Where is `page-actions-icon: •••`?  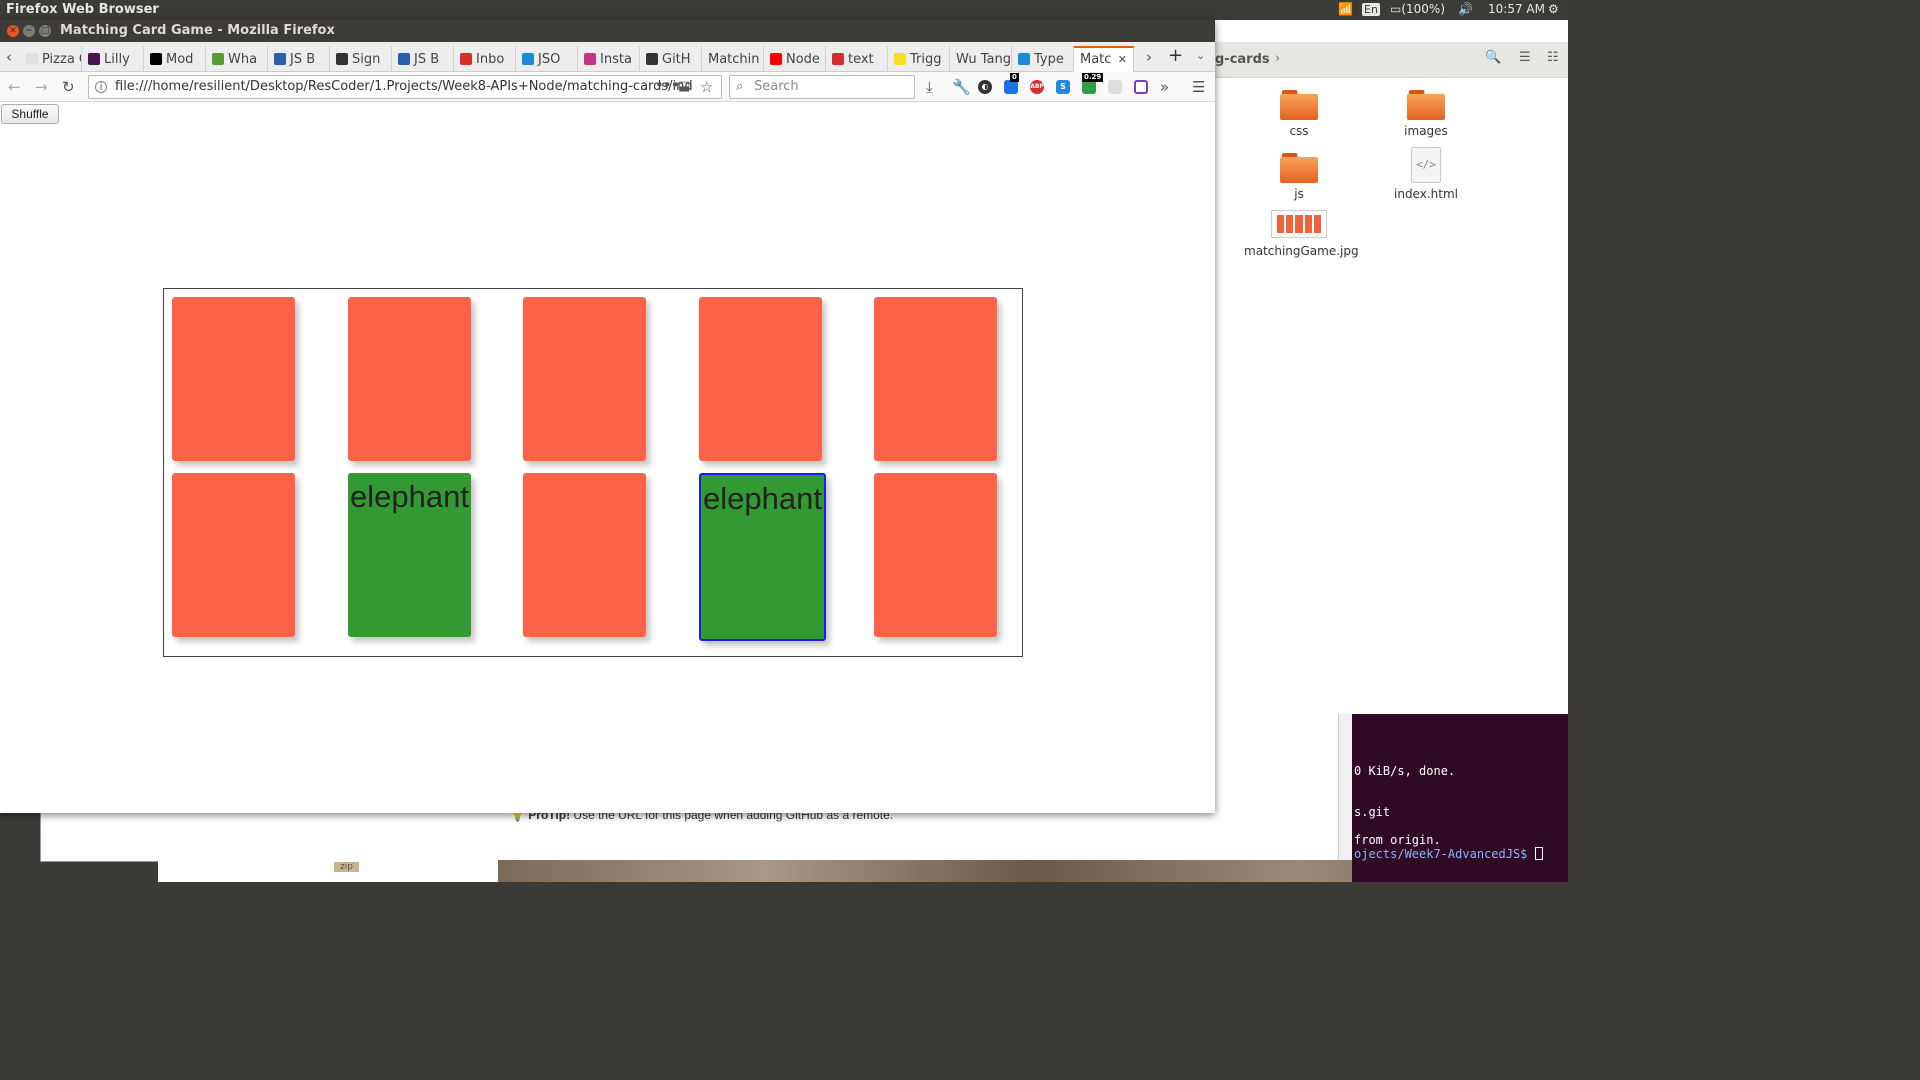
page-actions-icon: ••• is located at coordinates (667, 85).